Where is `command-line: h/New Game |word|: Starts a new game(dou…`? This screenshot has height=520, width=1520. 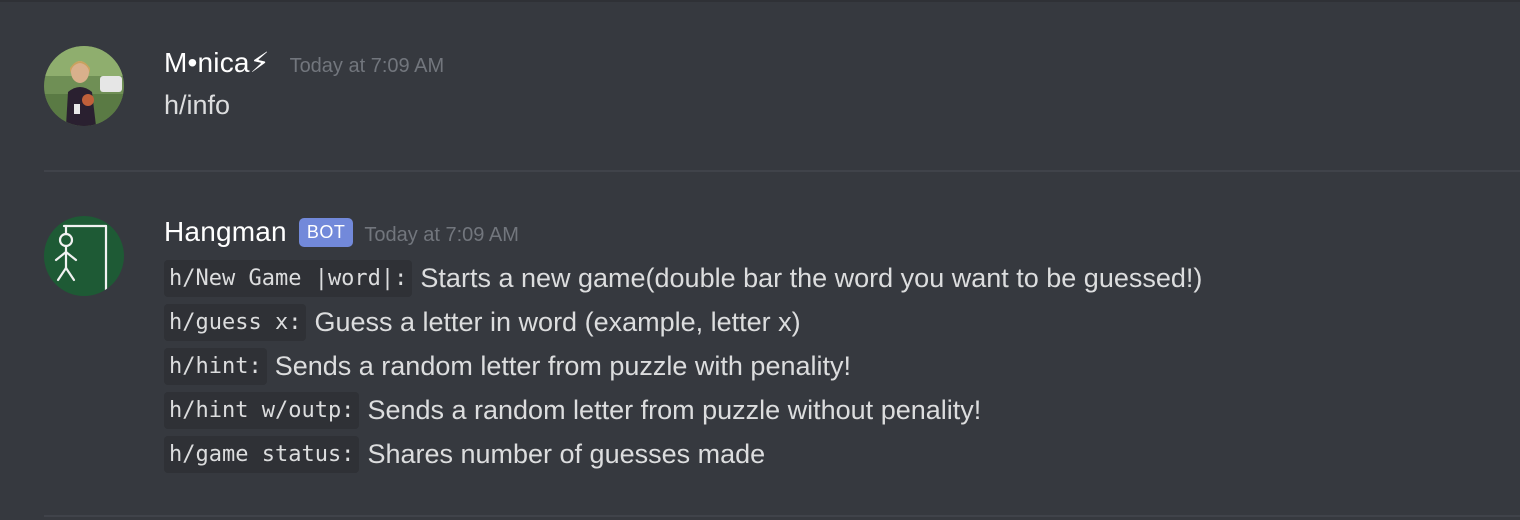
command-line: h/New Game |word|: Starts a new game(dou… is located at coordinates (683, 278).